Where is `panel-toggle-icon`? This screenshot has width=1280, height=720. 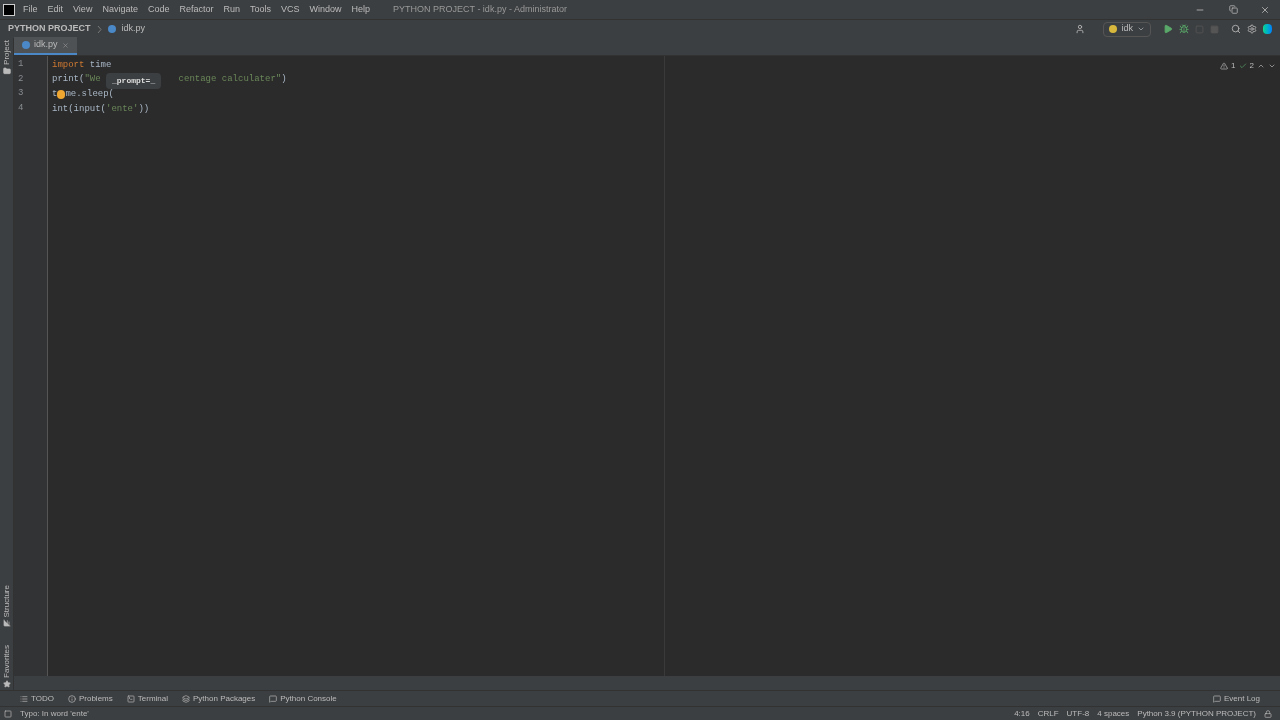 panel-toggle-icon is located at coordinates (8, 713).